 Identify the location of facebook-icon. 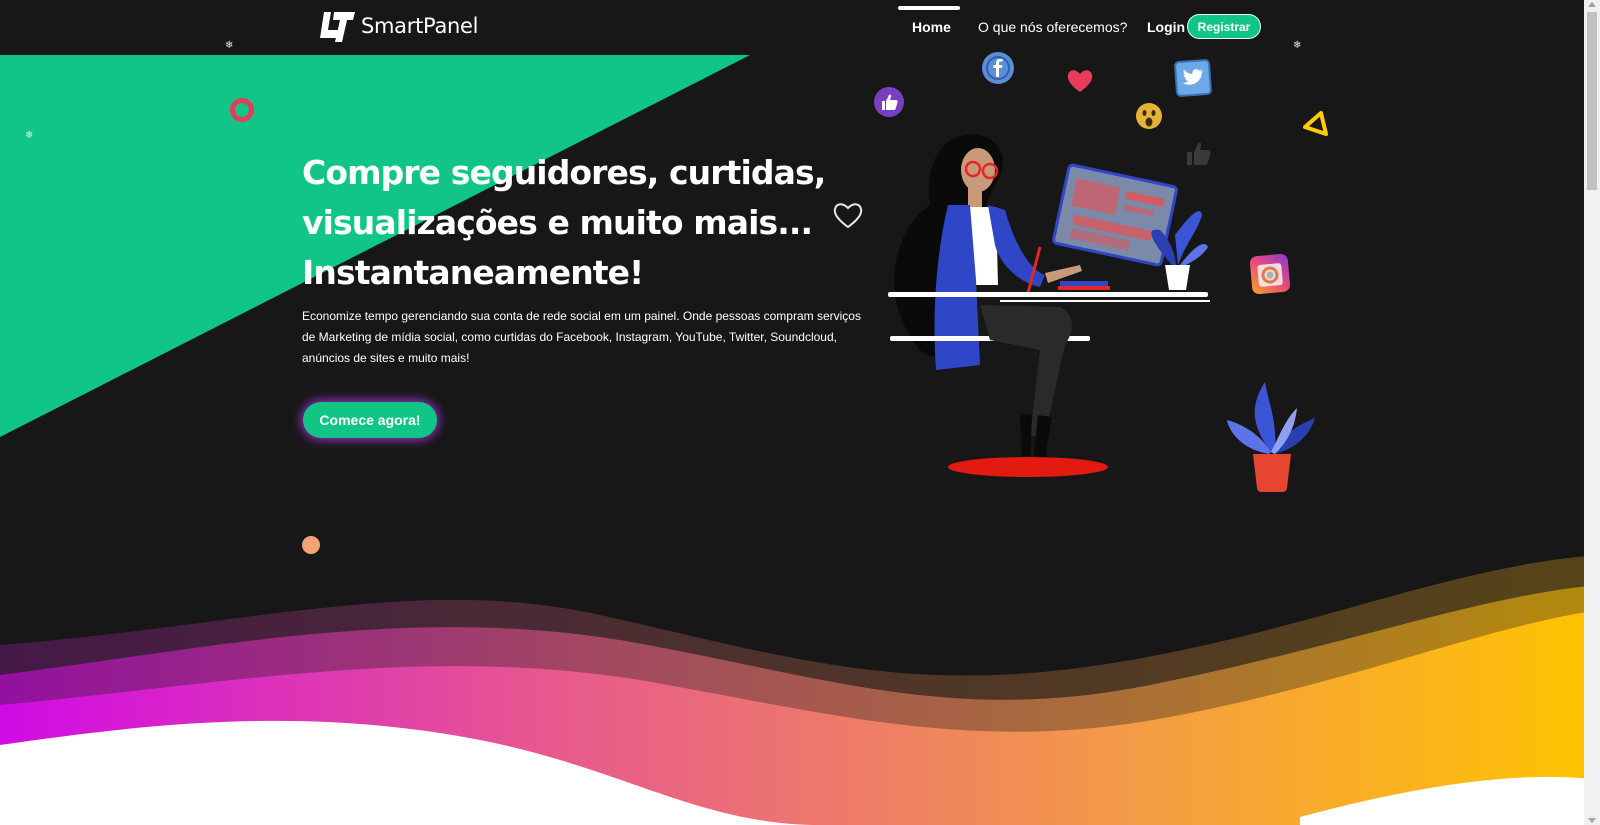
(998, 68).